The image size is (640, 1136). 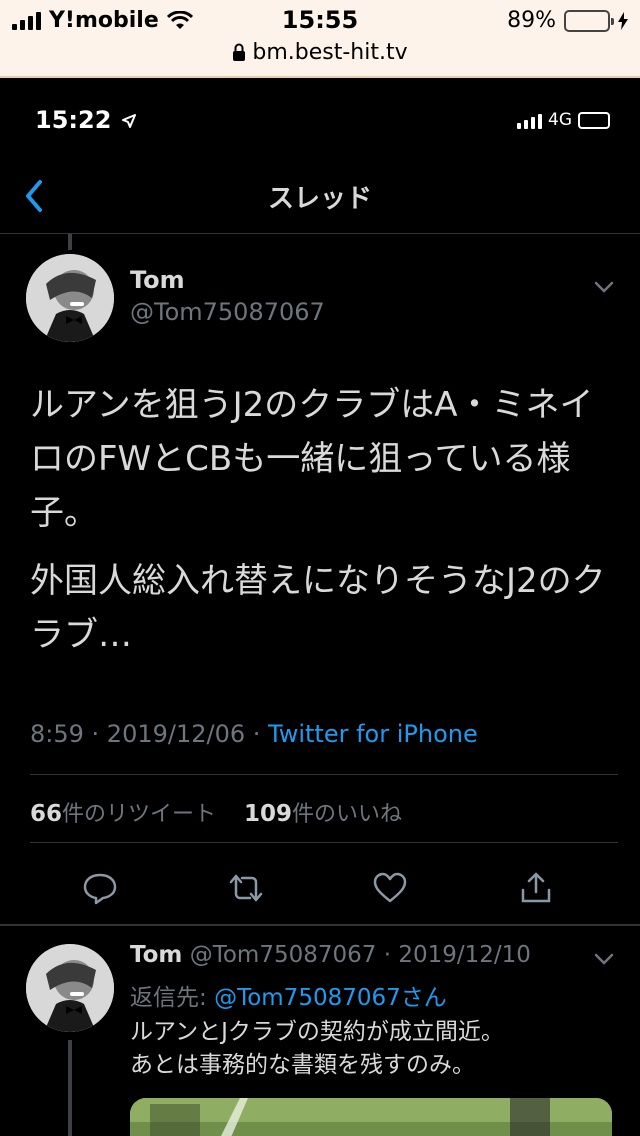 I want to click on action-bar, so click(x=320, y=888).